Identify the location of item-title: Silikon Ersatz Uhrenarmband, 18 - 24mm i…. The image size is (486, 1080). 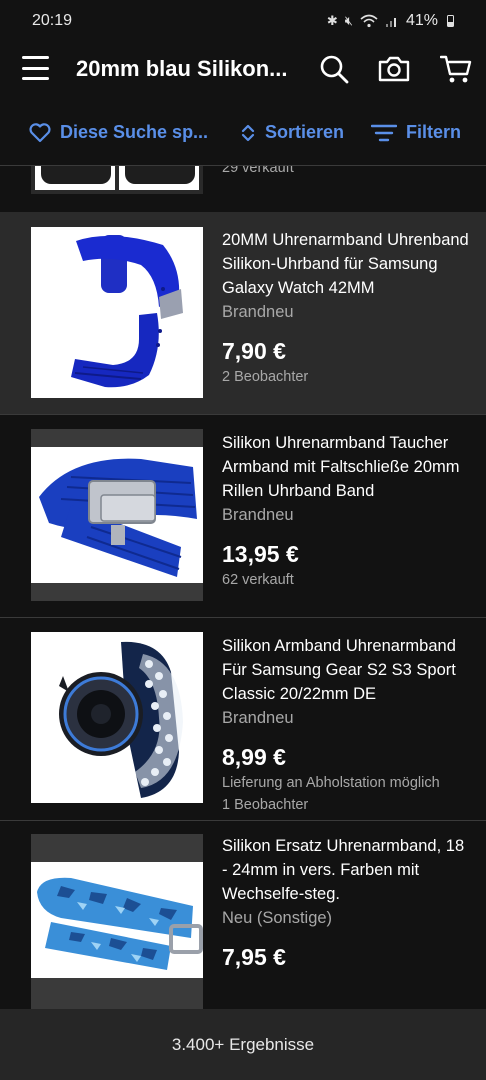
(348, 870).